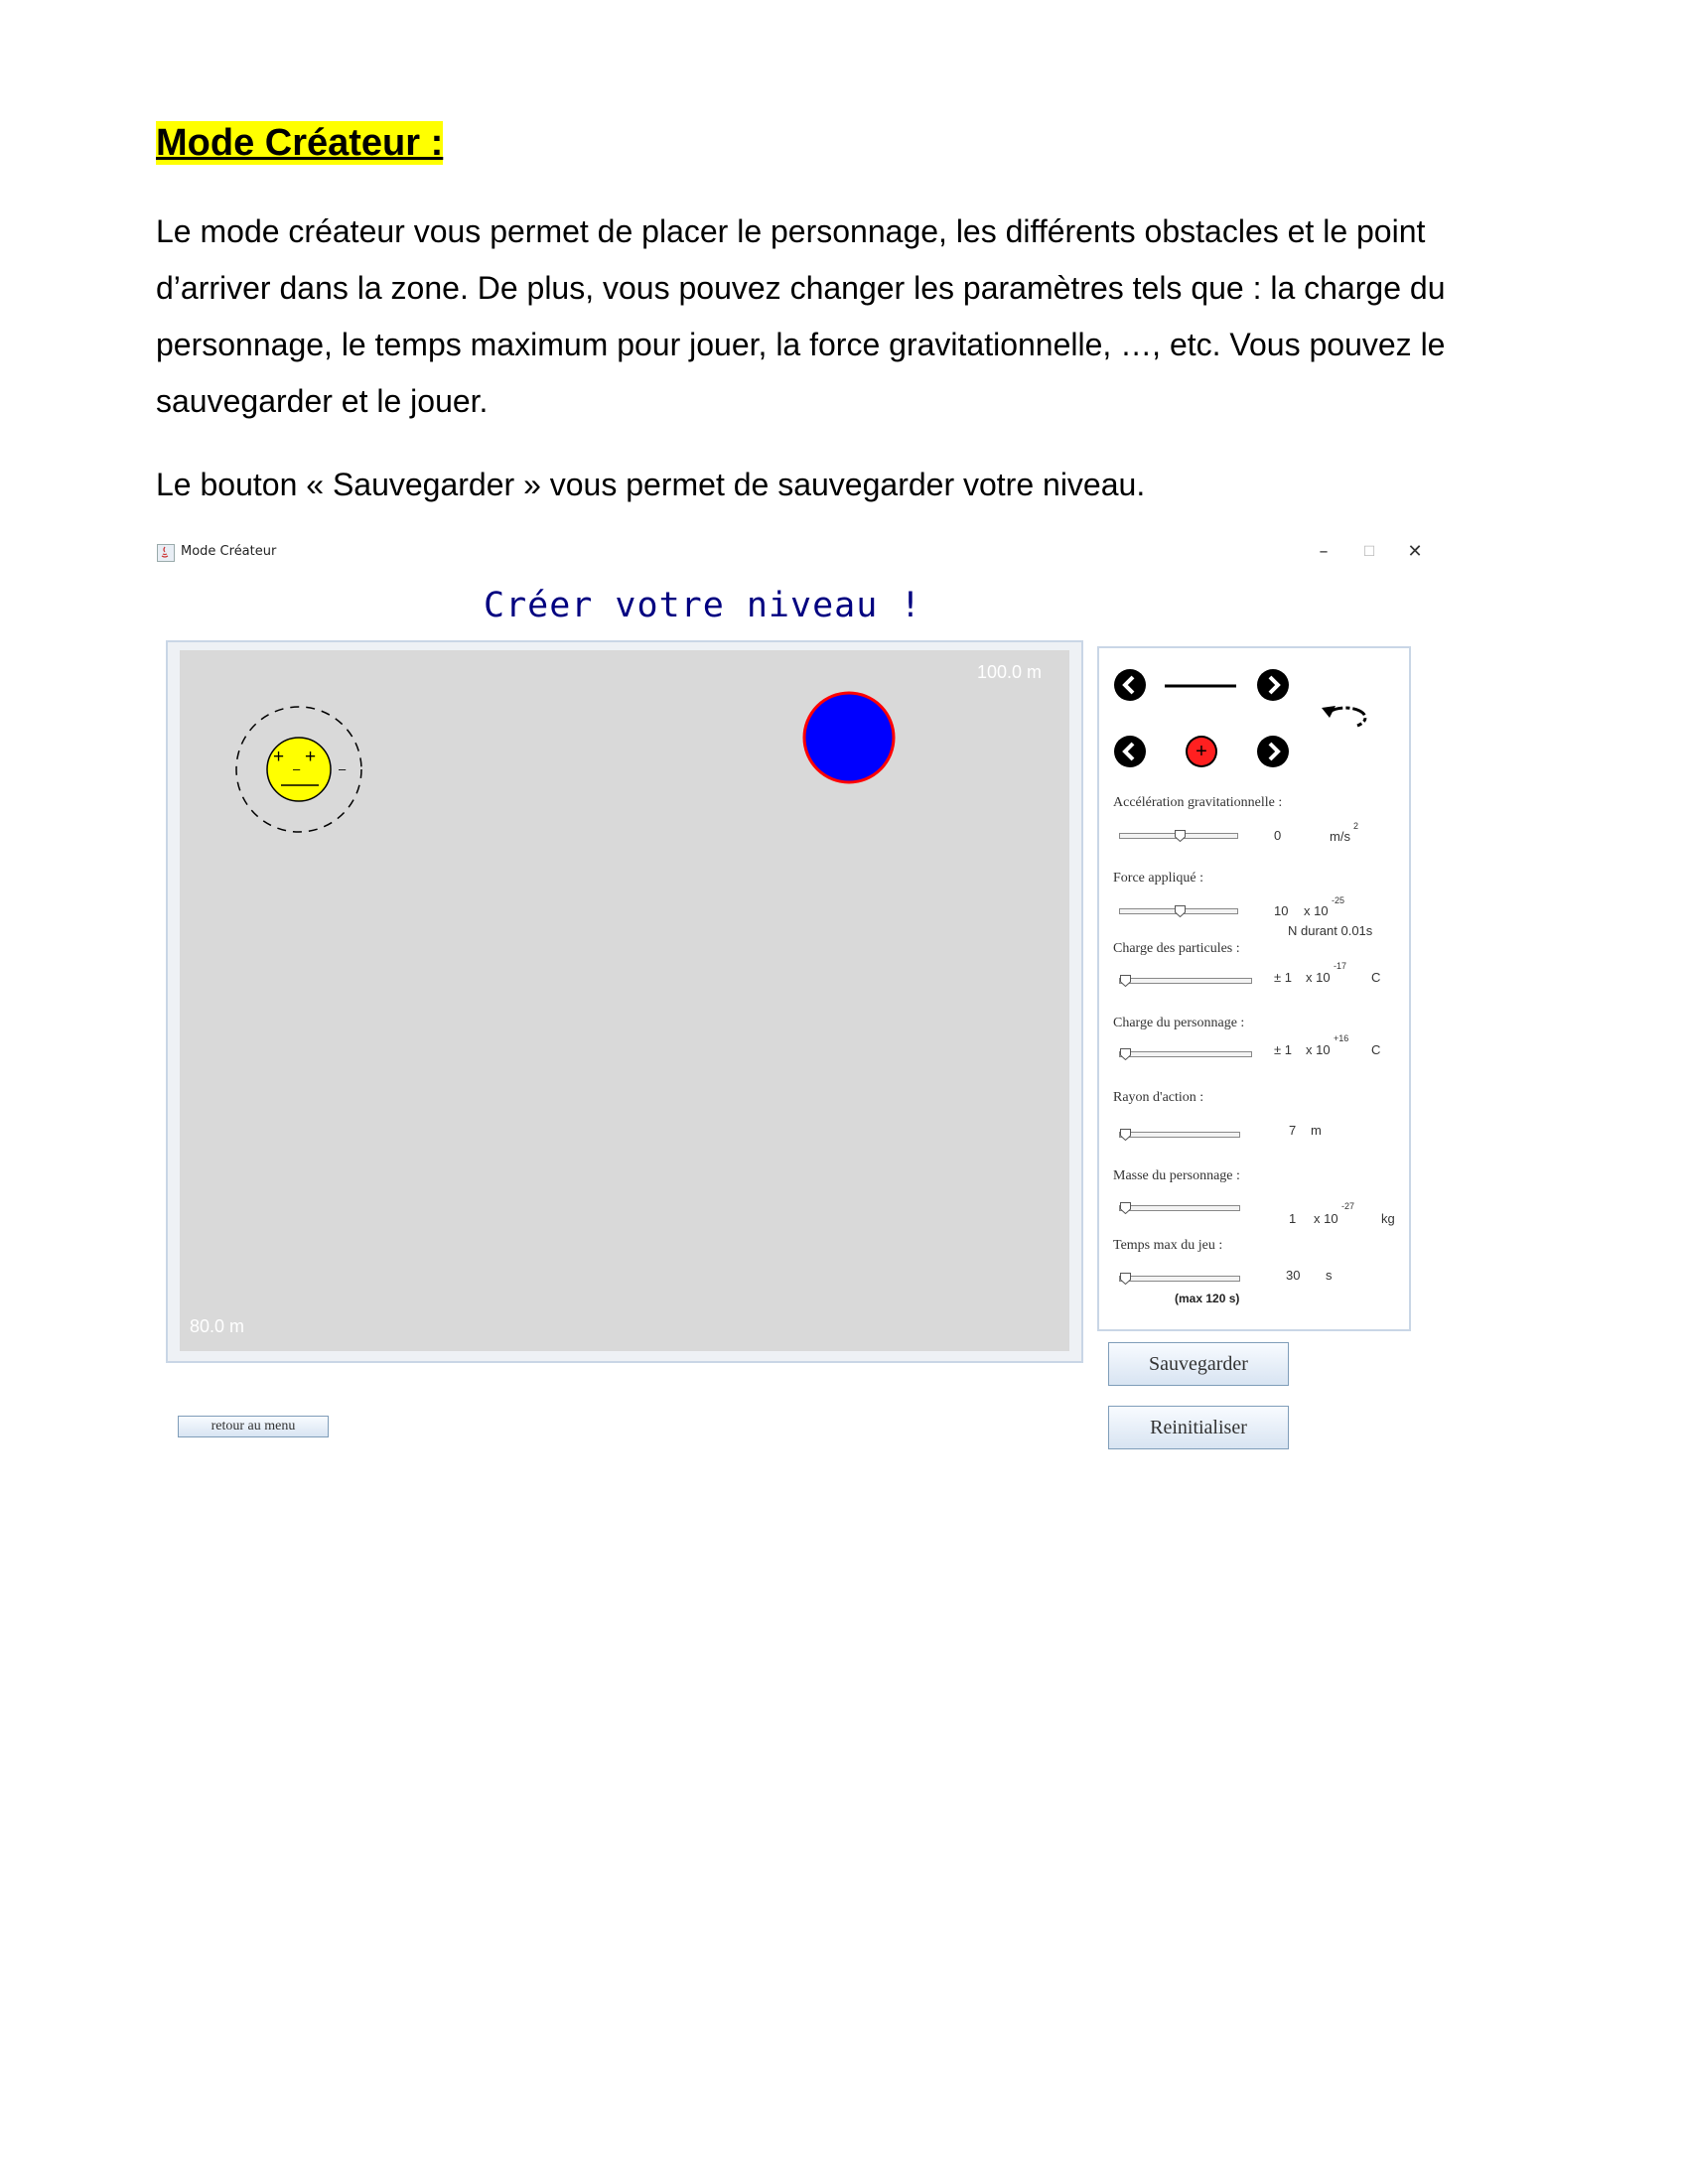  Describe the element at coordinates (1329, 1275) in the screenshot. I see `time-unit: s` at that location.